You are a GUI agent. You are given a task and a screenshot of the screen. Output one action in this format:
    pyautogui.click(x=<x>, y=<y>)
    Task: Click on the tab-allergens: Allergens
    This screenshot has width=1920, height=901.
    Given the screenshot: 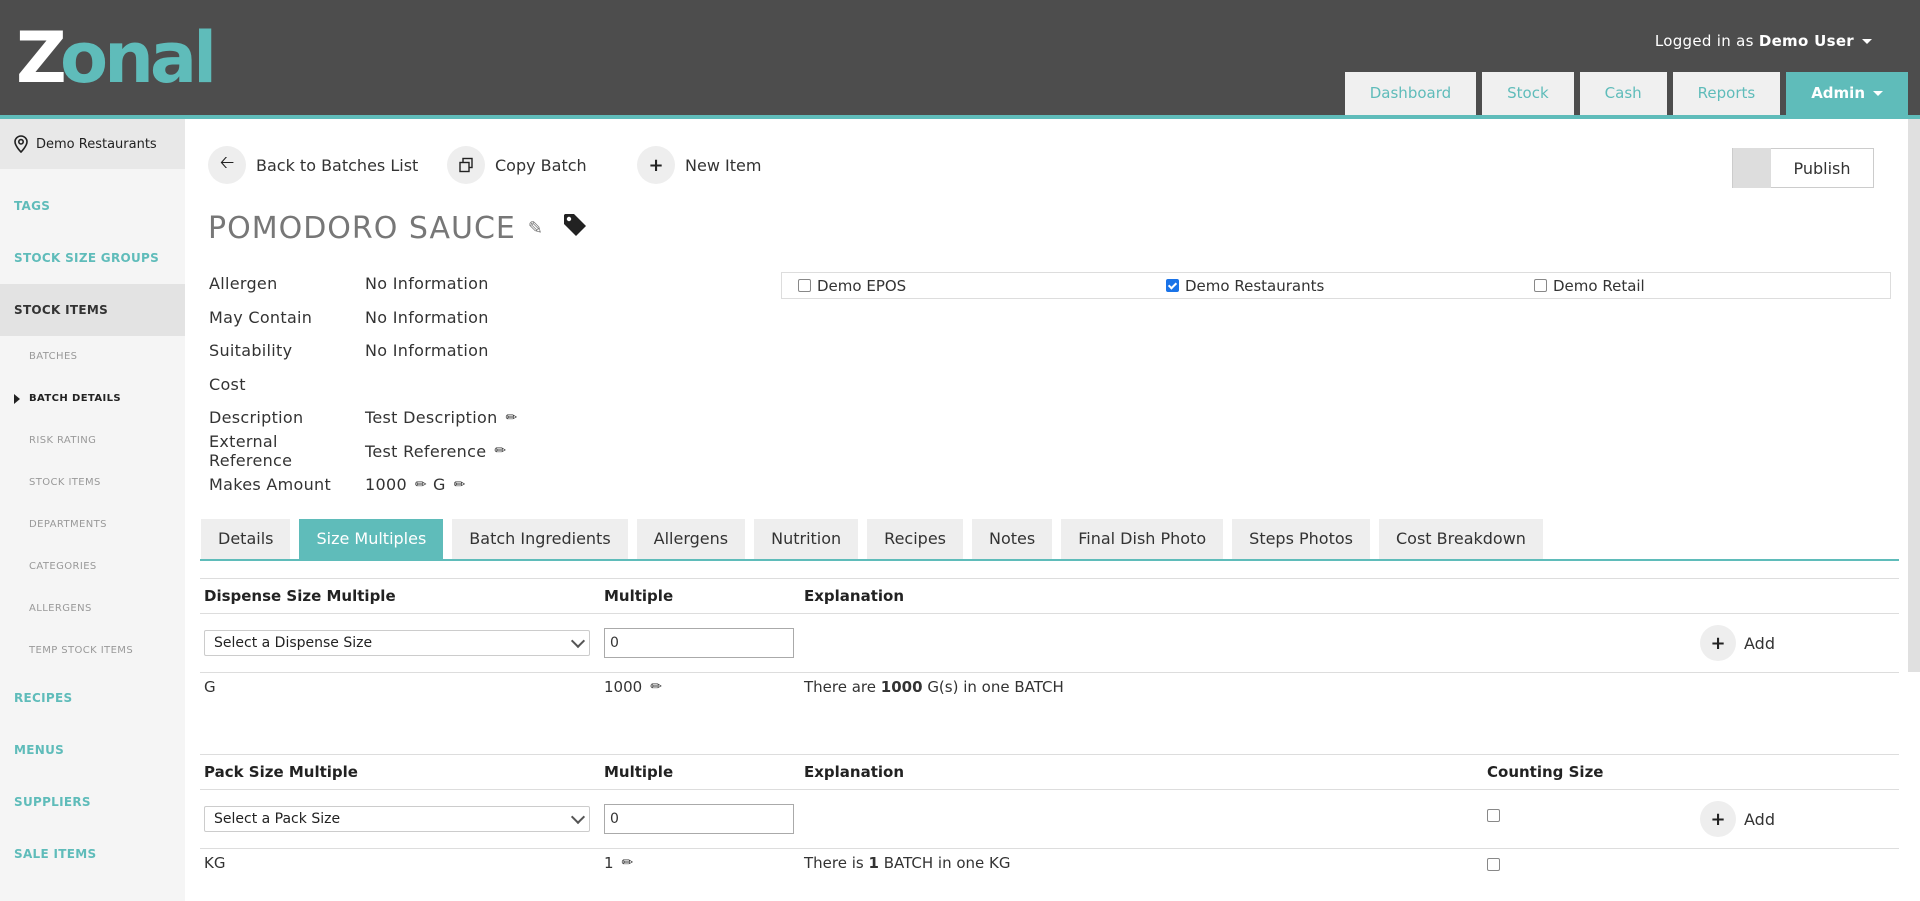 What is the action you would take?
    pyautogui.click(x=691, y=539)
    